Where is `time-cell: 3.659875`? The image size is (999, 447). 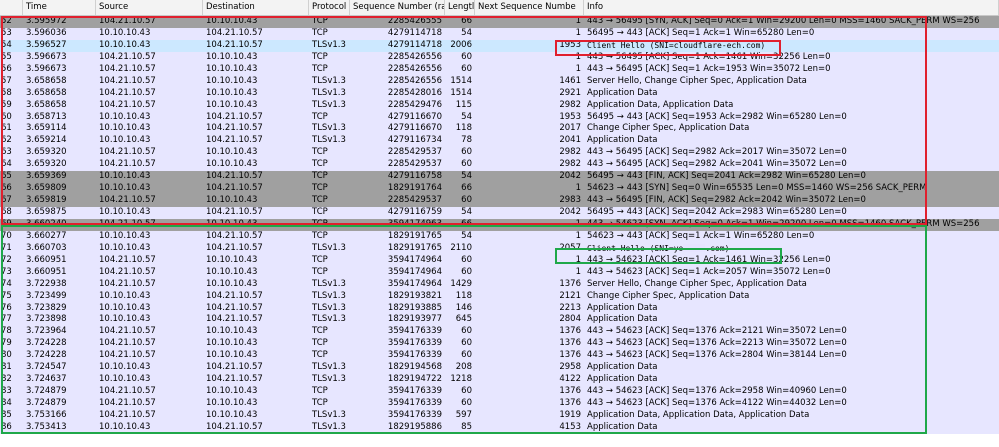 time-cell: 3.659875 is located at coordinates (46, 212).